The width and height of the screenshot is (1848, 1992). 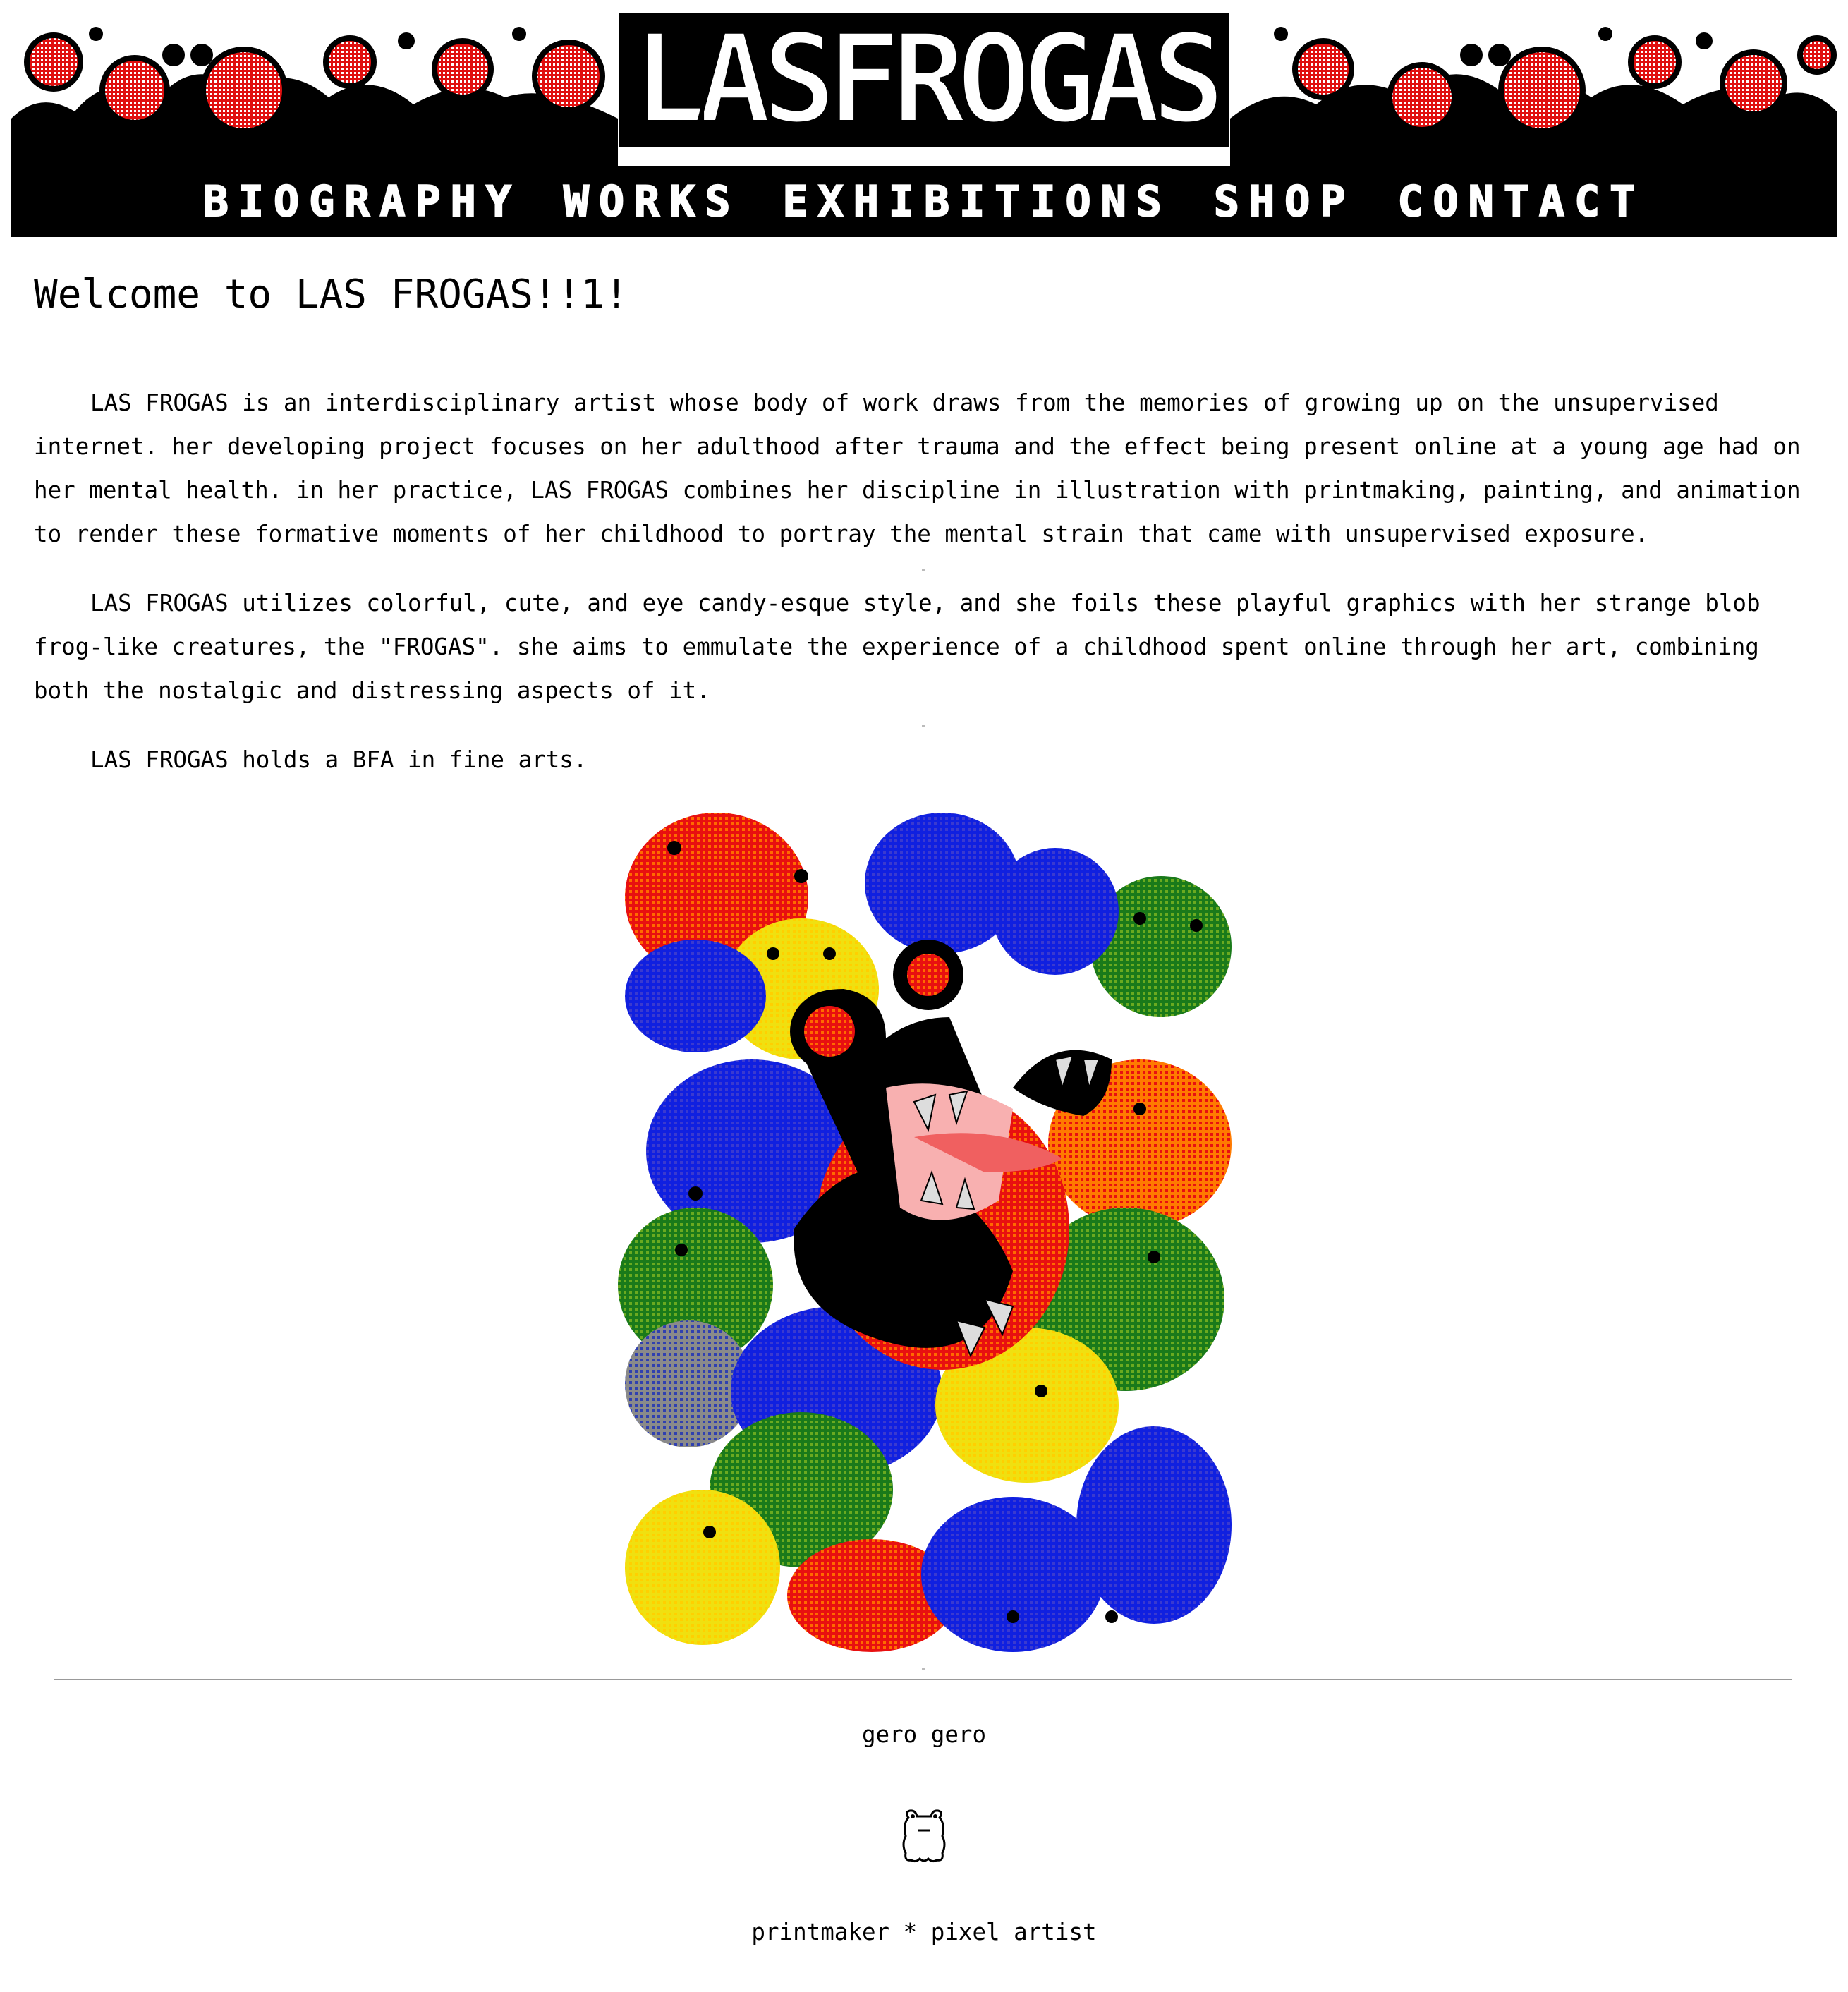 What do you see at coordinates (923, 1680) in the screenshot?
I see `footer-divider` at bounding box center [923, 1680].